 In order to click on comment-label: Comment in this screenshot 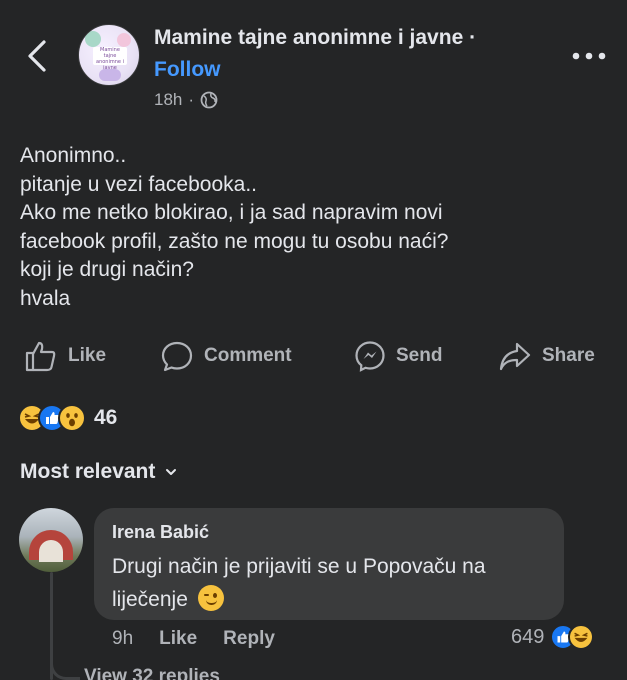, I will do `click(248, 355)`.